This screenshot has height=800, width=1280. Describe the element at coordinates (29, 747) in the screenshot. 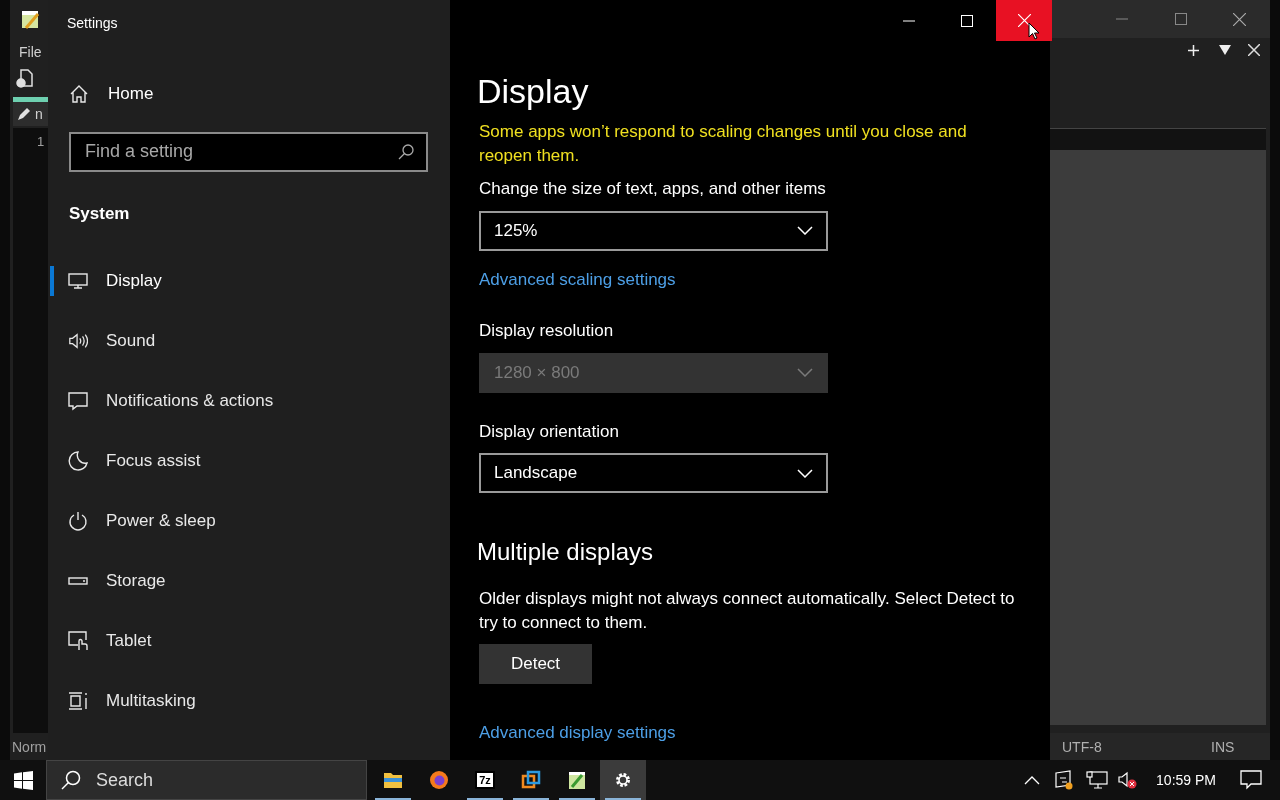

I see `status-text: Norm` at that location.